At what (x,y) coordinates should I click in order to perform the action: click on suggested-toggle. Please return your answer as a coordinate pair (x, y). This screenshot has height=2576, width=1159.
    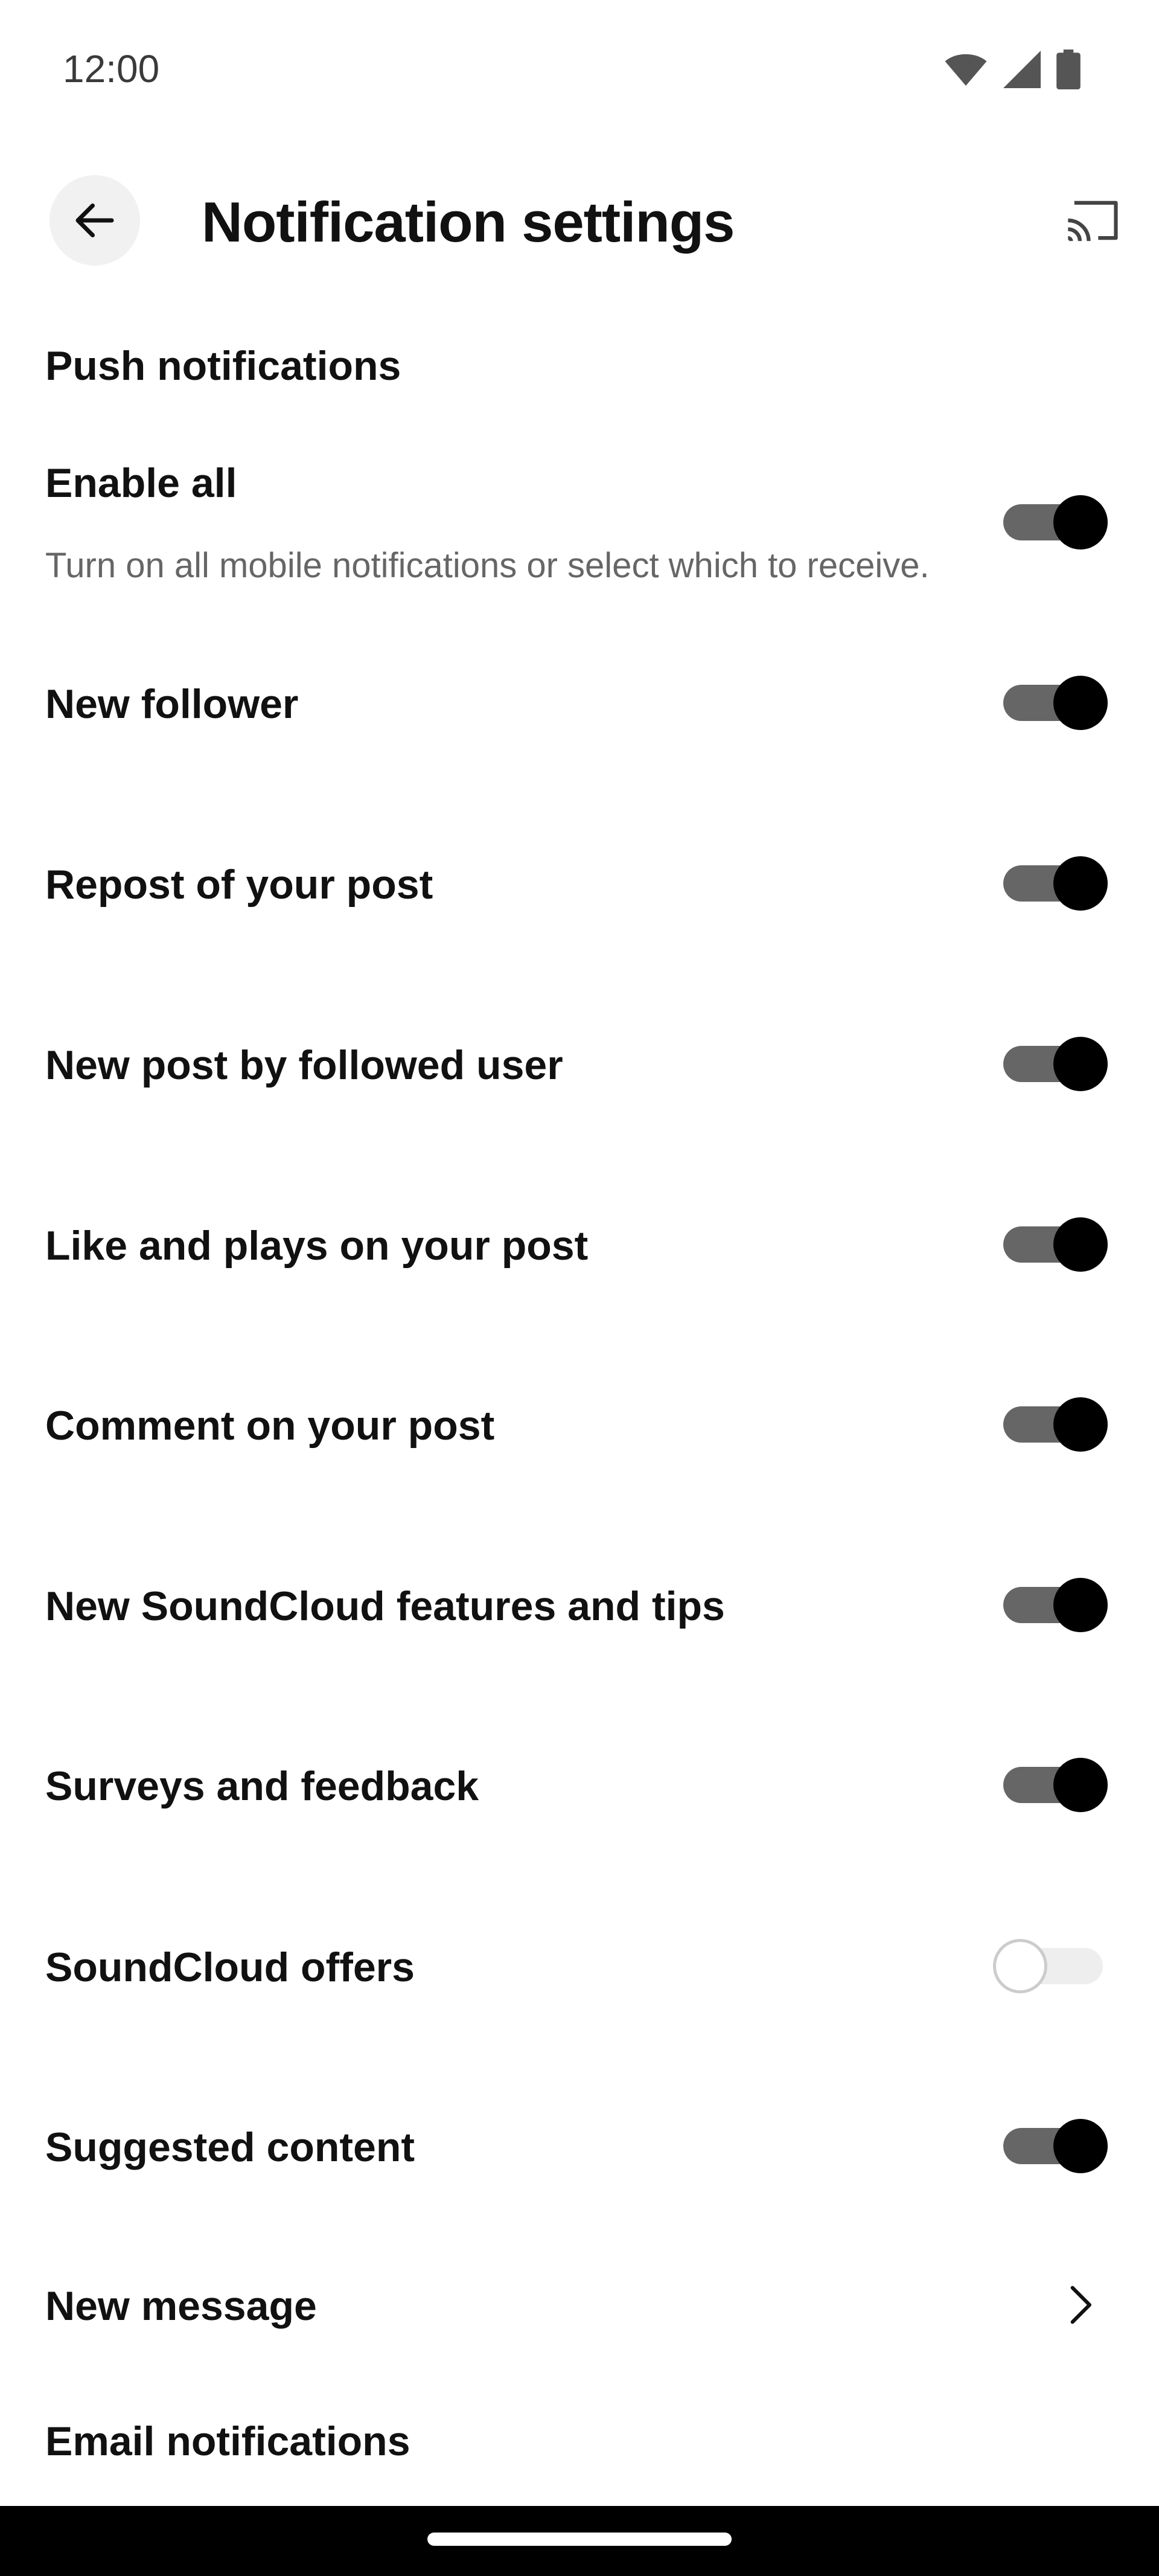
    Looking at the image, I should click on (1050, 2146).